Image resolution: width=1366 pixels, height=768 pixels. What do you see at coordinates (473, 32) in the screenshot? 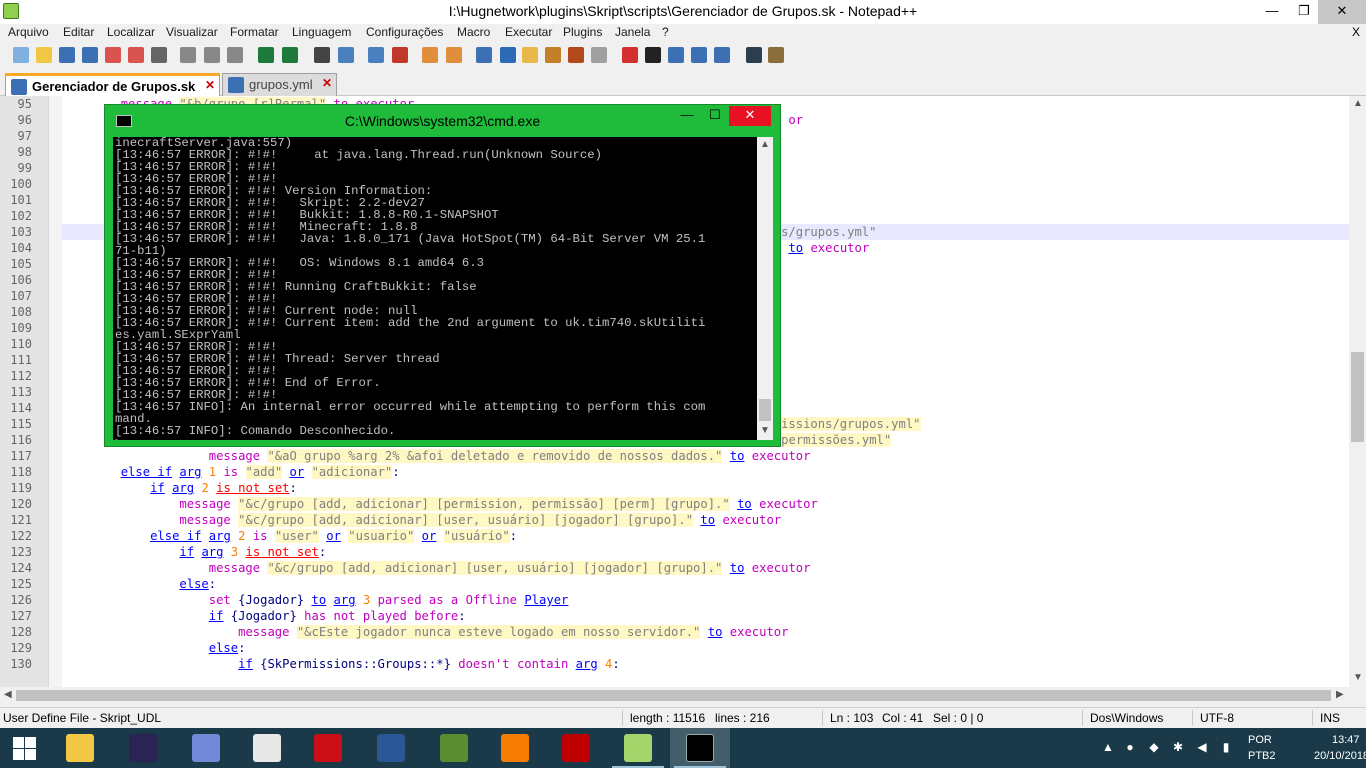
I see `menu-macro: Macro` at bounding box center [473, 32].